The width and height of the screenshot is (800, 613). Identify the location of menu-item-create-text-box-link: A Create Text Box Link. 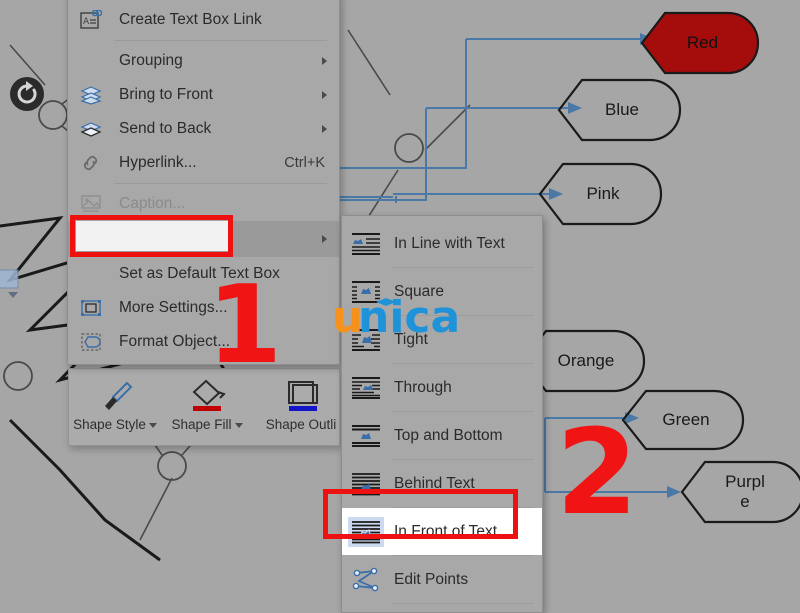
(203, 20).